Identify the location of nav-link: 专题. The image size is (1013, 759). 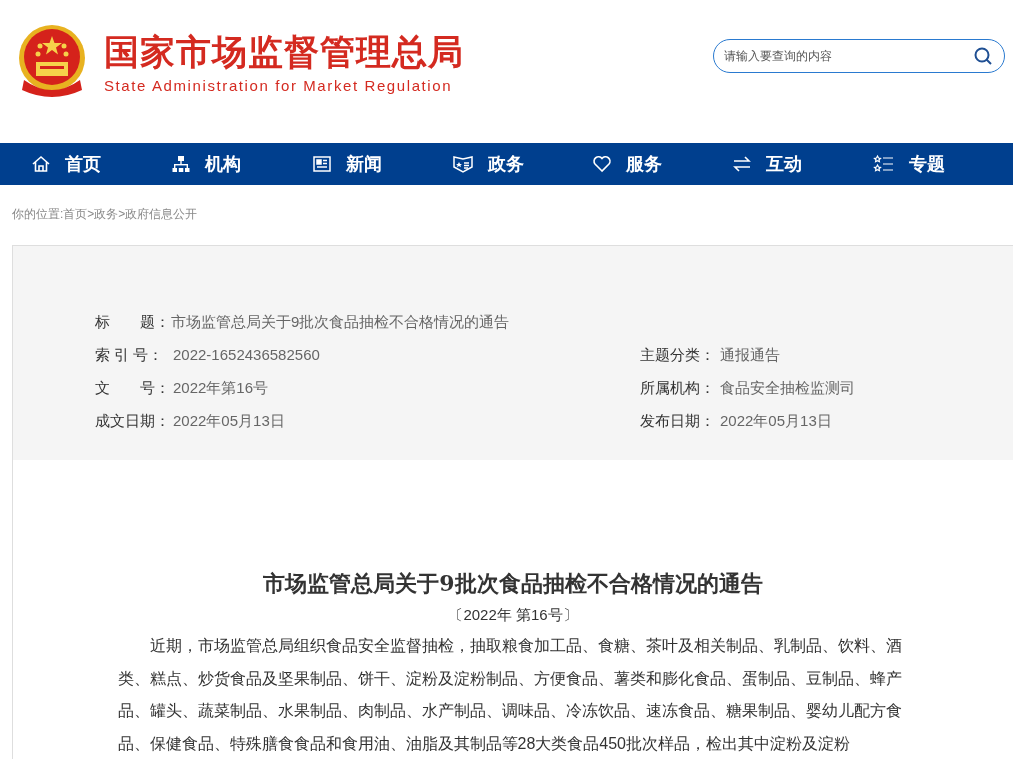
(942, 164).